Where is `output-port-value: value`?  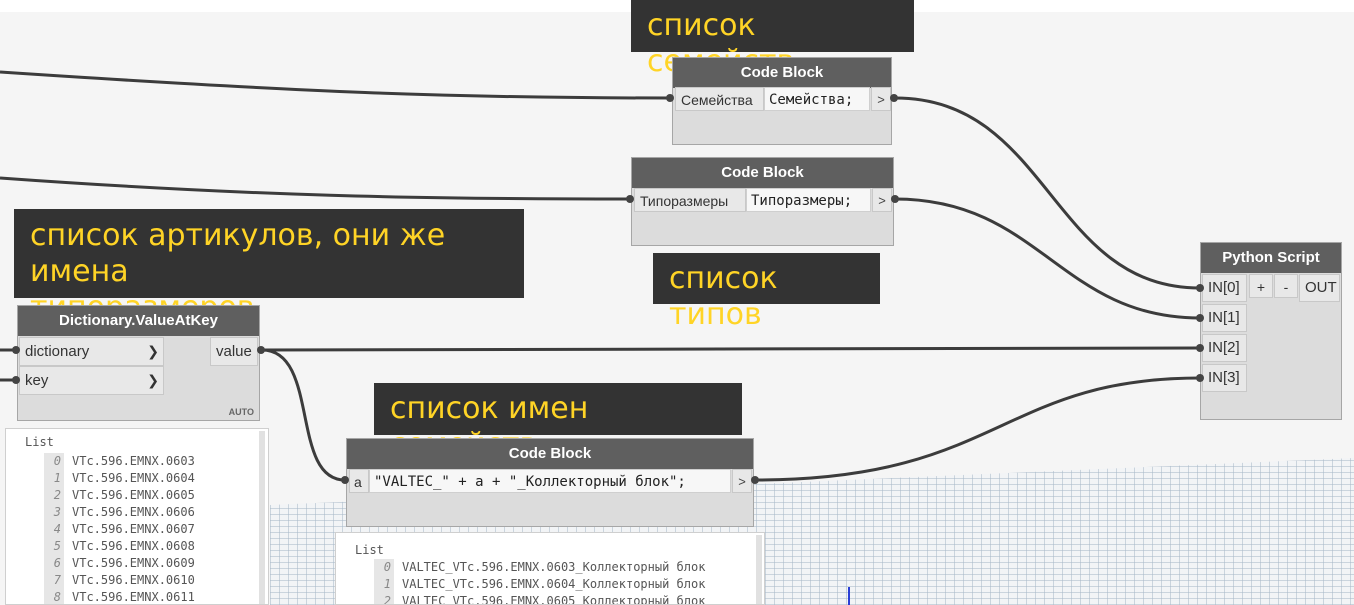 output-port-value: value is located at coordinates (234, 351).